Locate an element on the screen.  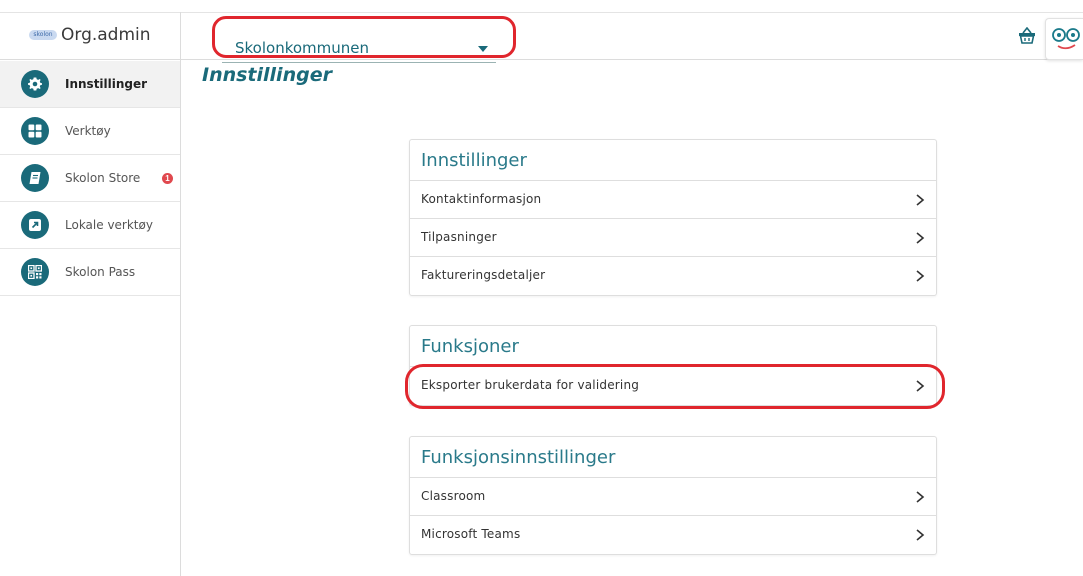
face-icon is located at coordinates (1066, 39).